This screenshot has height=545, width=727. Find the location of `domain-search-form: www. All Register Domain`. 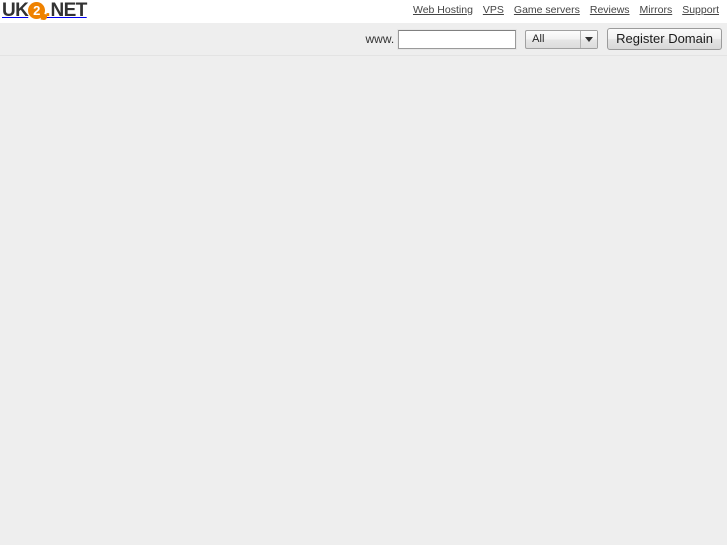

domain-search-form: www. All Register Domain is located at coordinates (543, 39).